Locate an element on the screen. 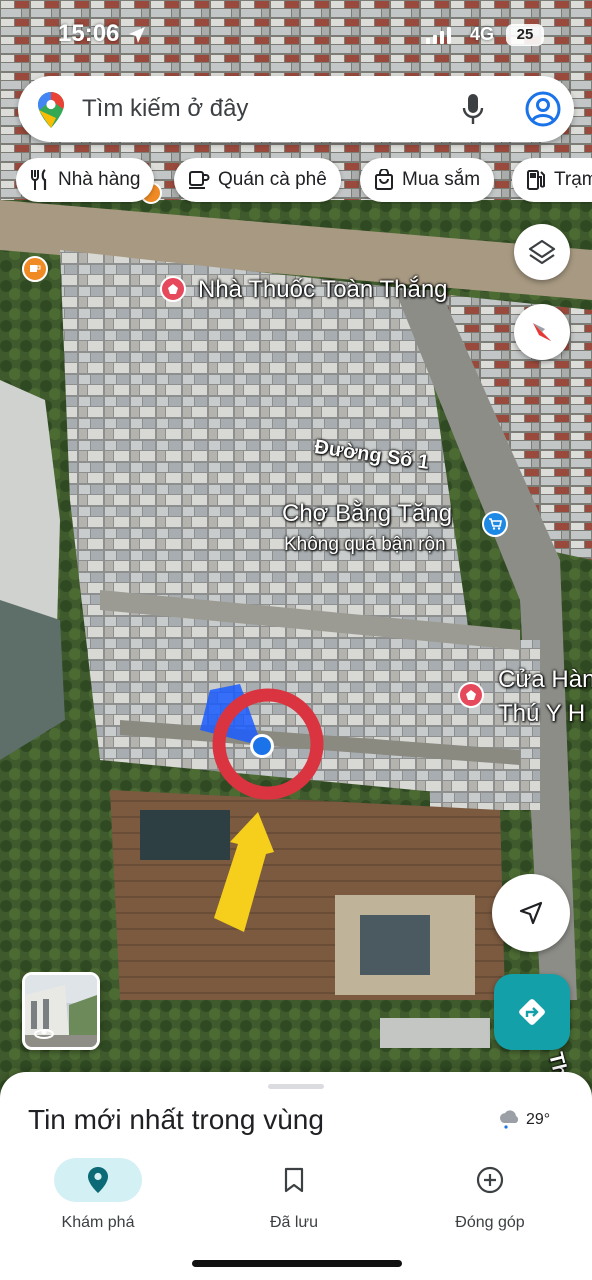  coffee-cup-icon is located at coordinates (199, 180).